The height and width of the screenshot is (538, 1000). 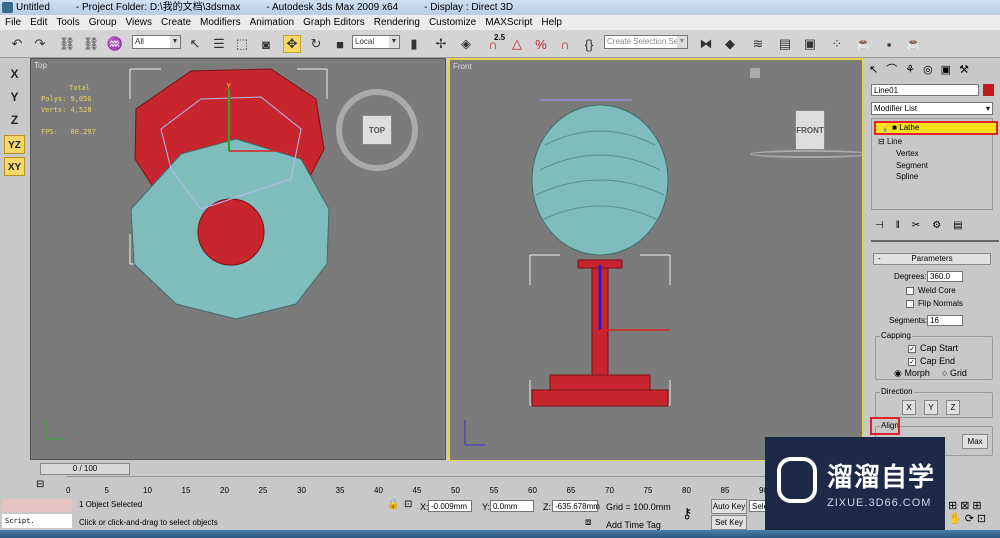 What do you see at coordinates (907, 153) in the screenshot?
I see `stack-item-vertex: Vertex` at bounding box center [907, 153].